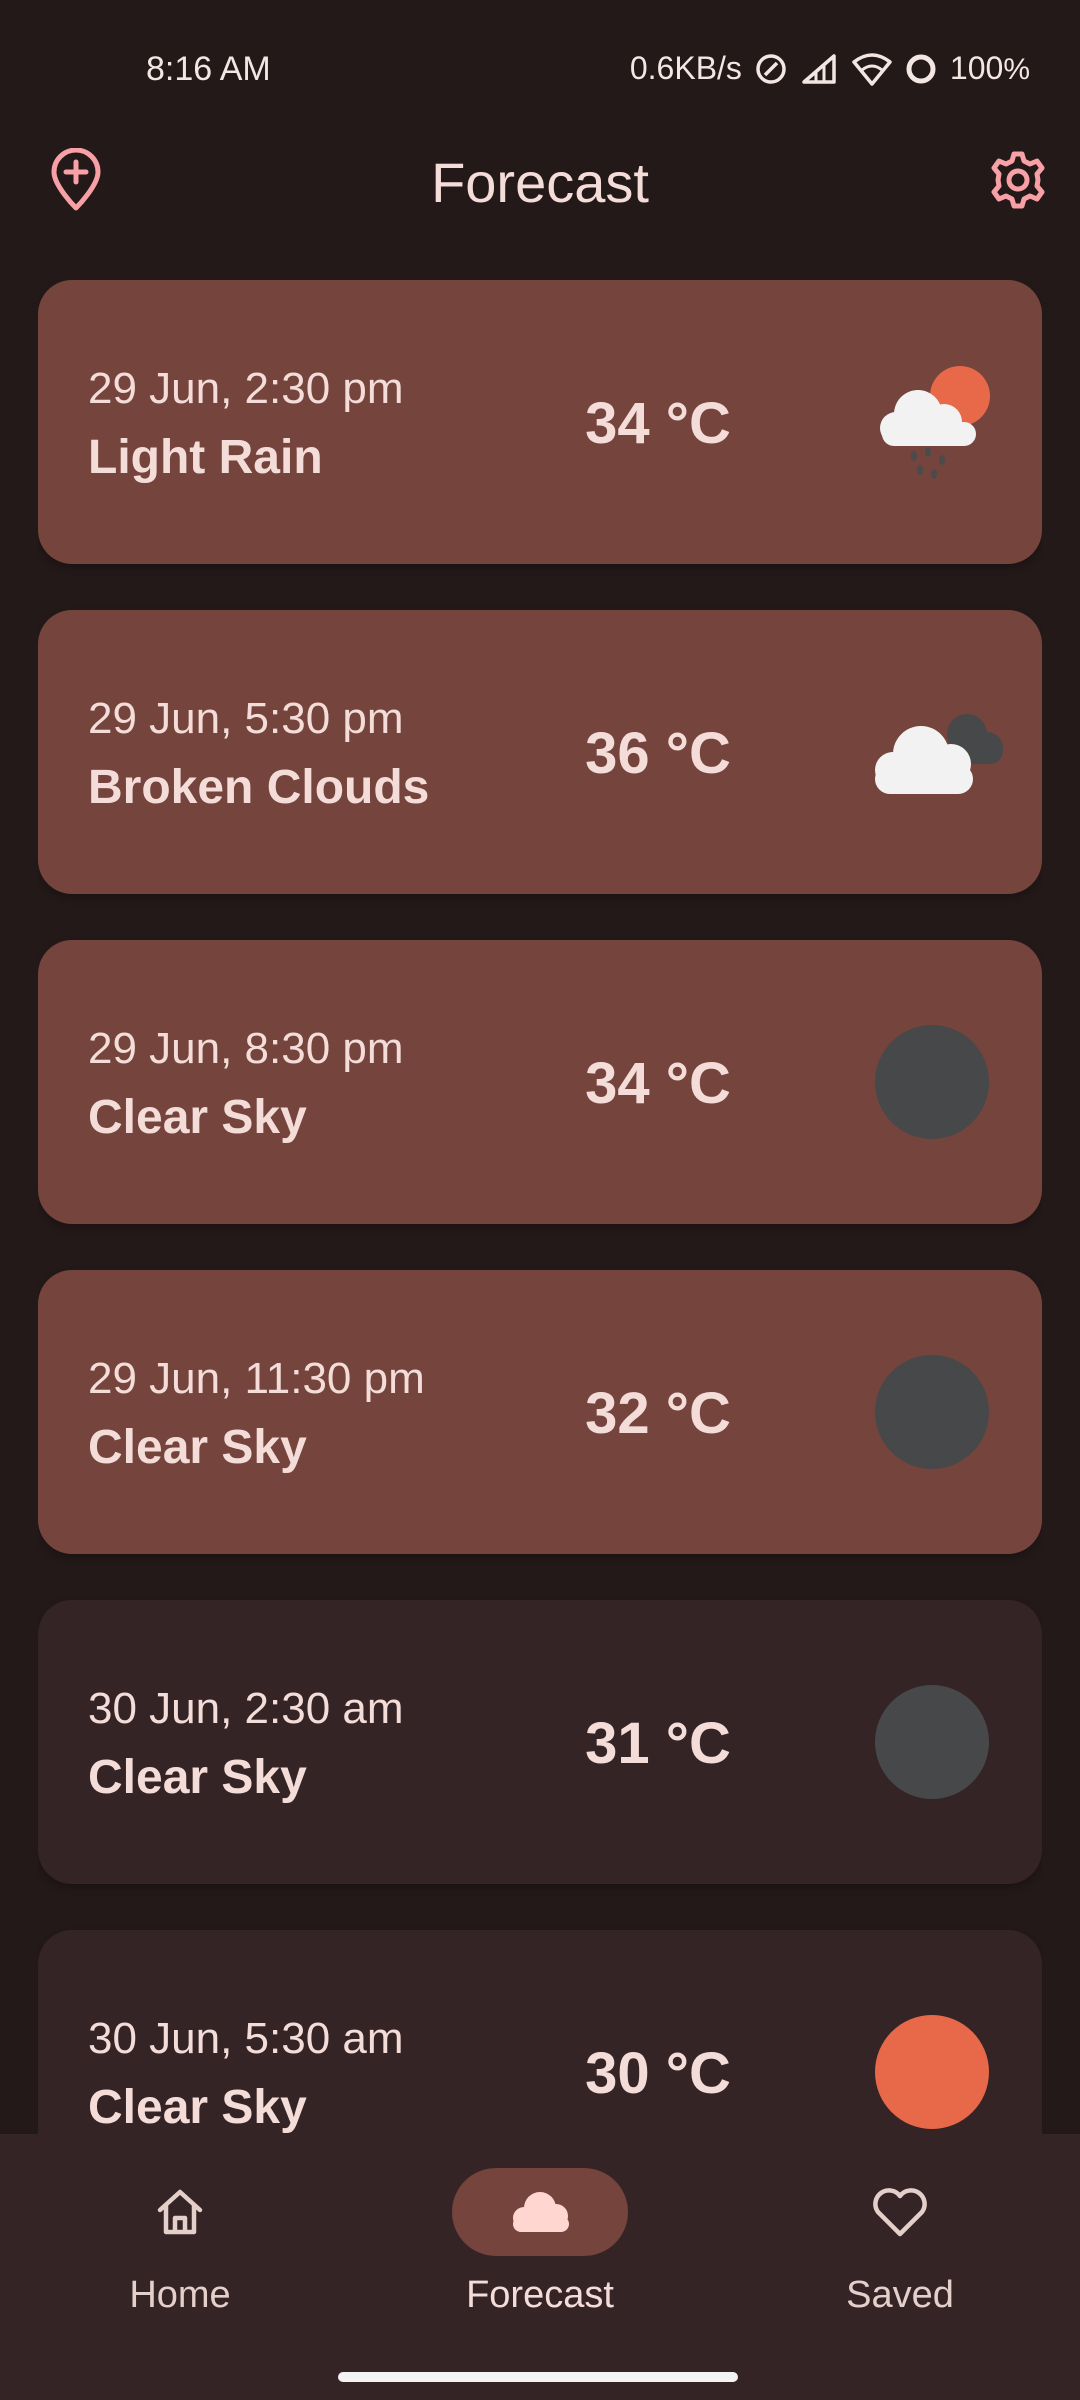 Image resolution: width=1080 pixels, height=2400 pixels. Describe the element at coordinates (540, 1742) in the screenshot. I see `forecast-card: 30 Jun, 2:30 am Clear Sky 31 °C` at that location.